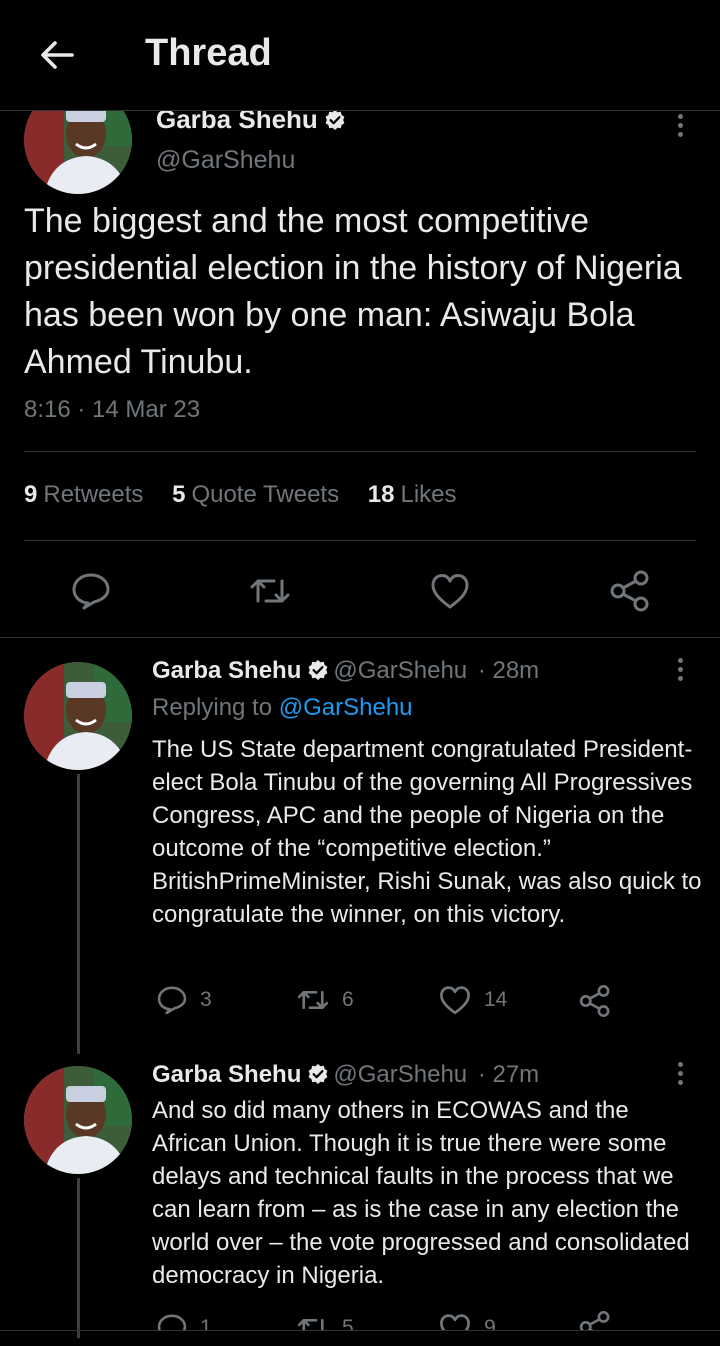 This screenshot has width=720, height=1346. What do you see at coordinates (208, 53) in the screenshot?
I see `page-title: Thread` at bounding box center [208, 53].